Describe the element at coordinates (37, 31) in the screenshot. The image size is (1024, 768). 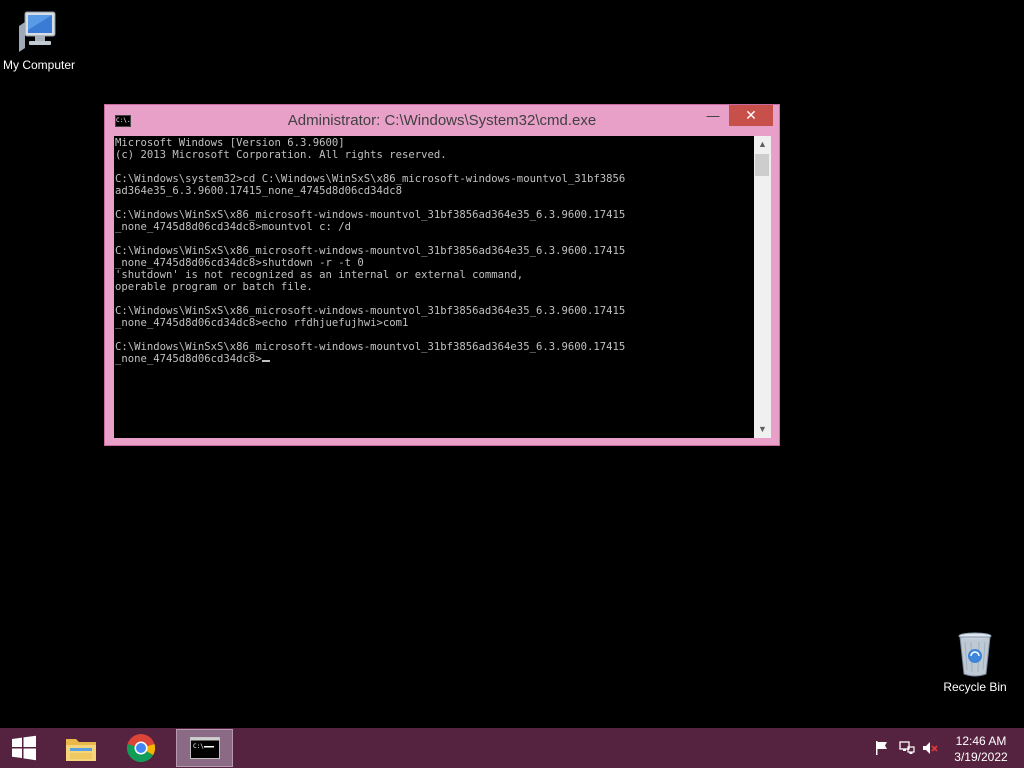
I see `computer-icon` at that location.